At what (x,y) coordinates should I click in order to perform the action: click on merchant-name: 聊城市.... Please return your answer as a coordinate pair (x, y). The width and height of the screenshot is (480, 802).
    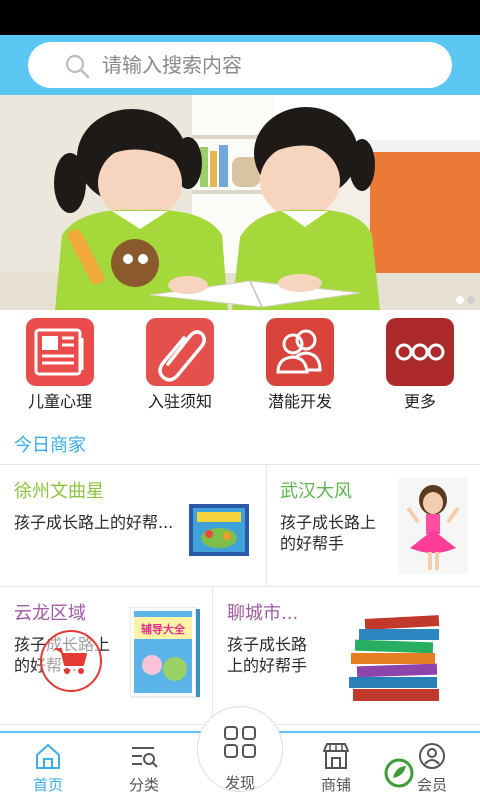
    Looking at the image, I should click on (263, 613).